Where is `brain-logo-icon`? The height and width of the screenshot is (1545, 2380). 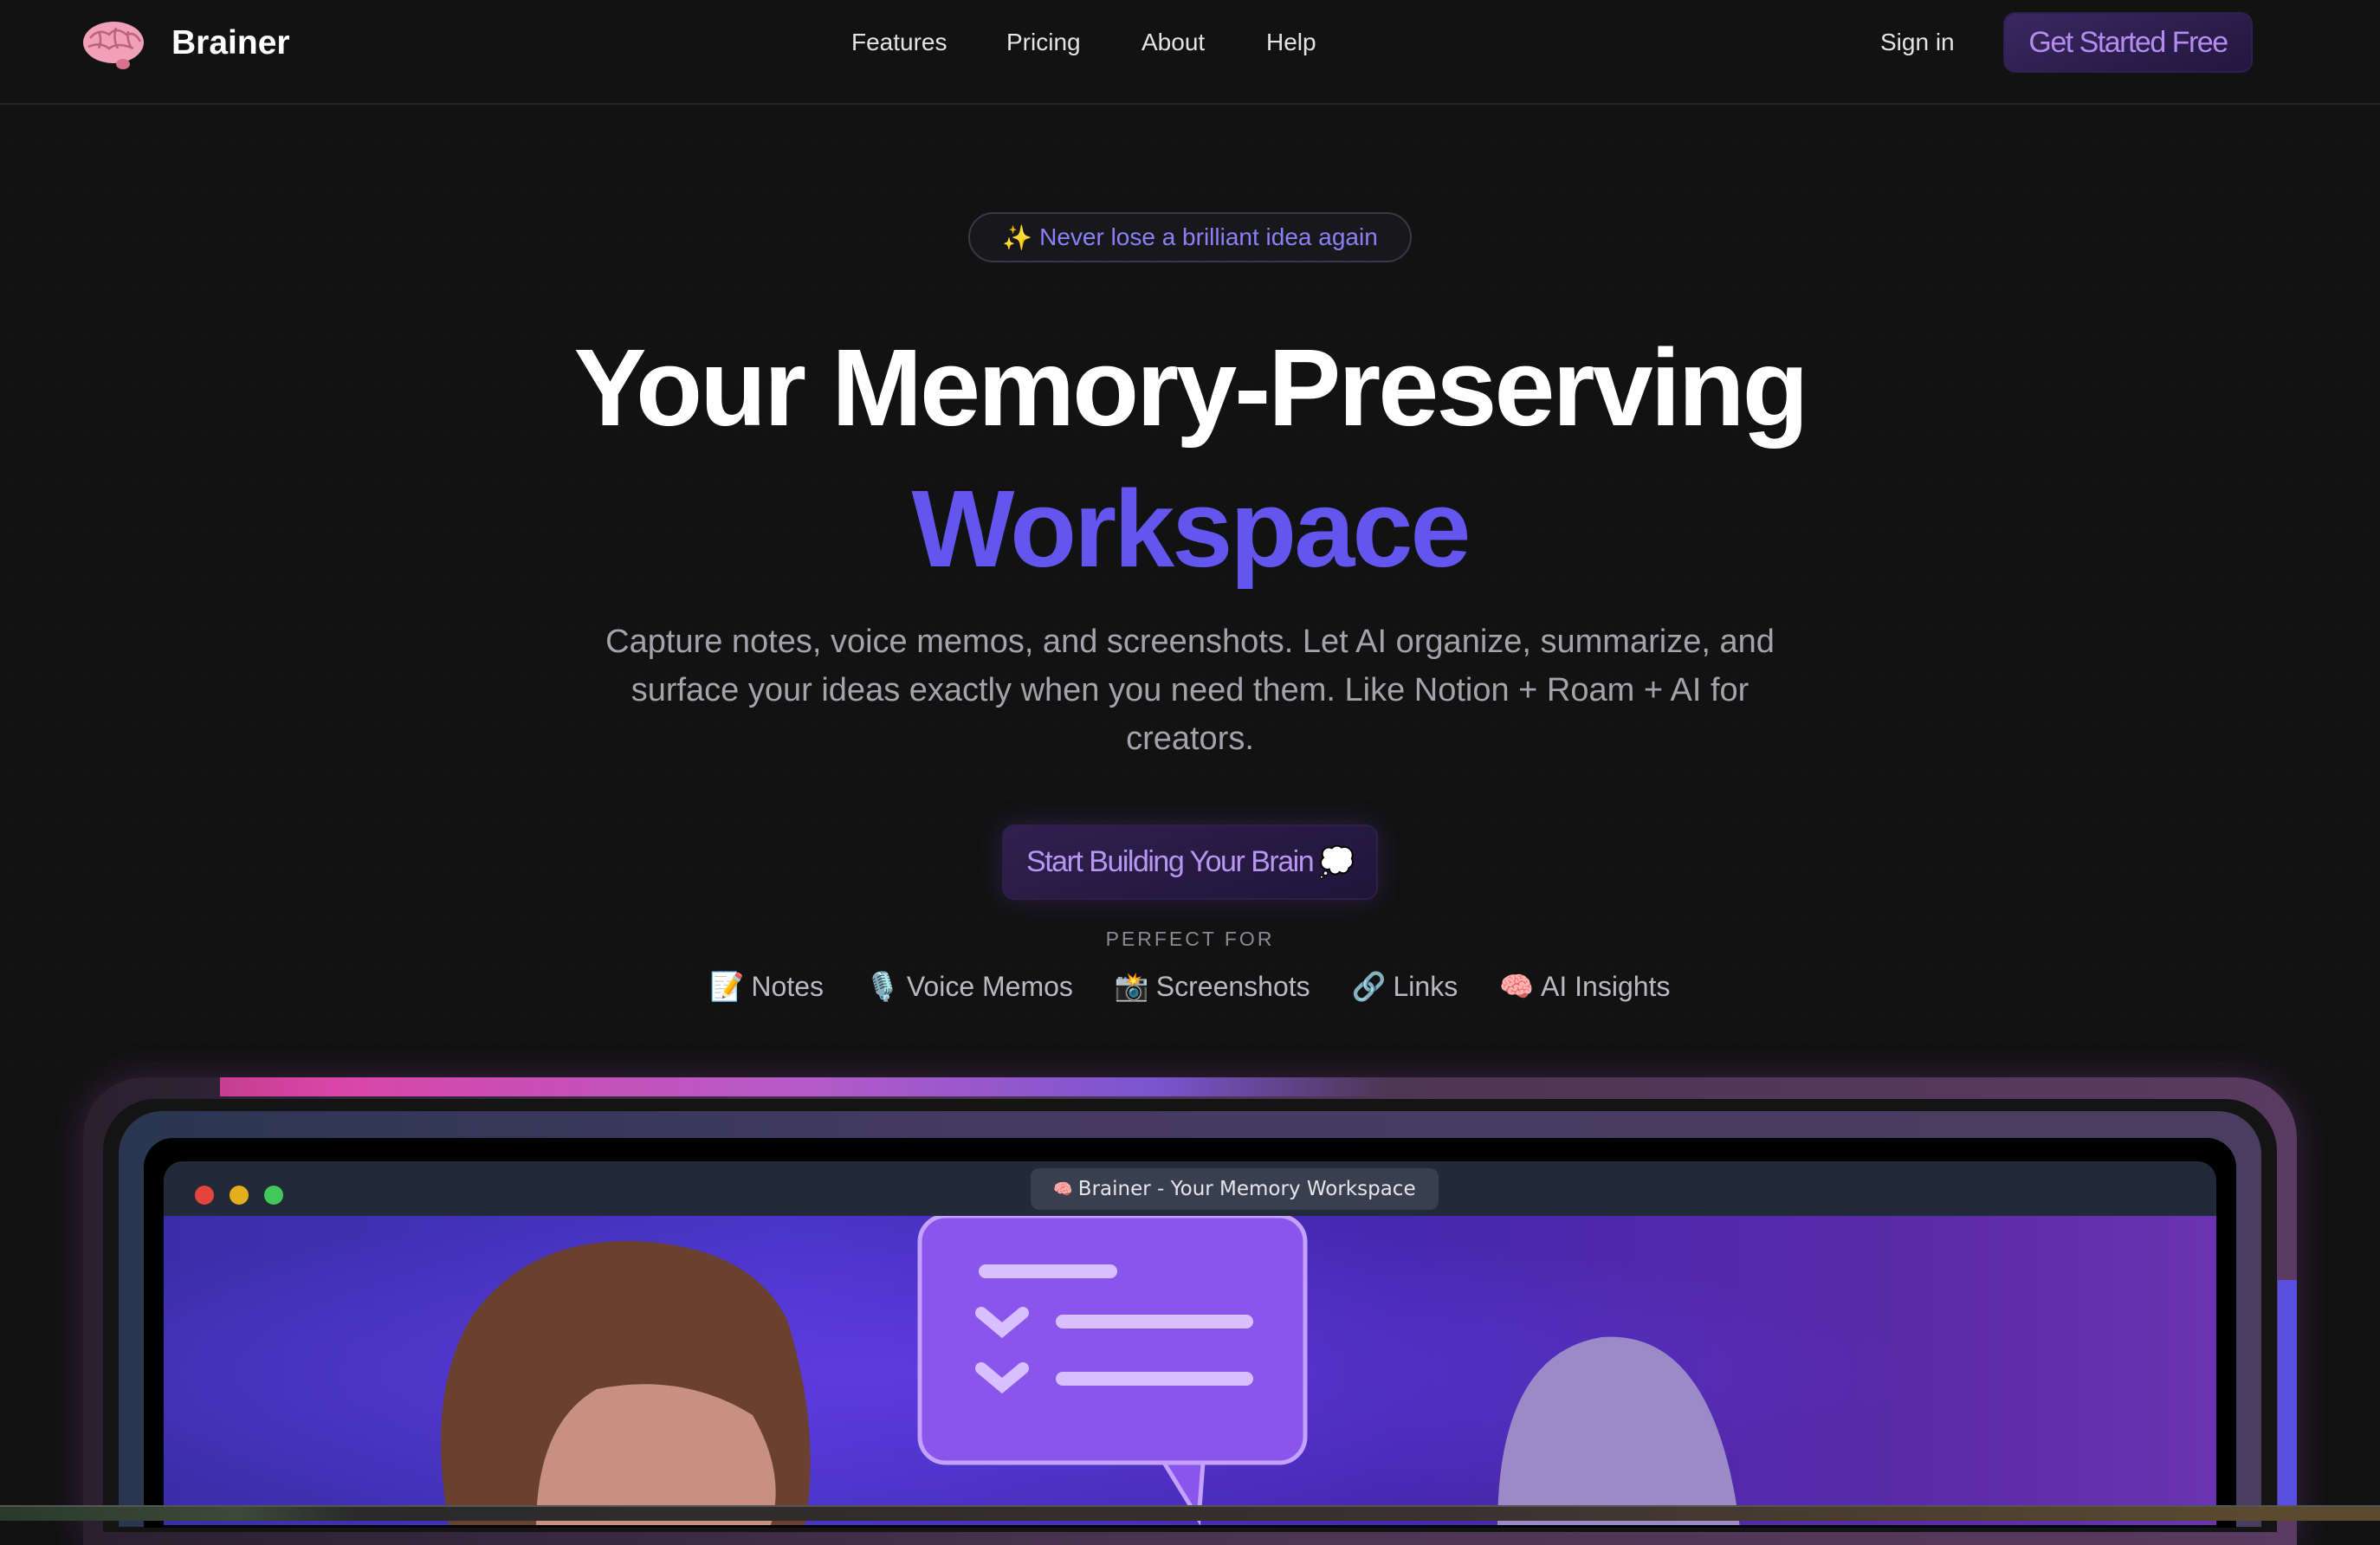 brain-logo-icon is located at coordinates (113, 45).